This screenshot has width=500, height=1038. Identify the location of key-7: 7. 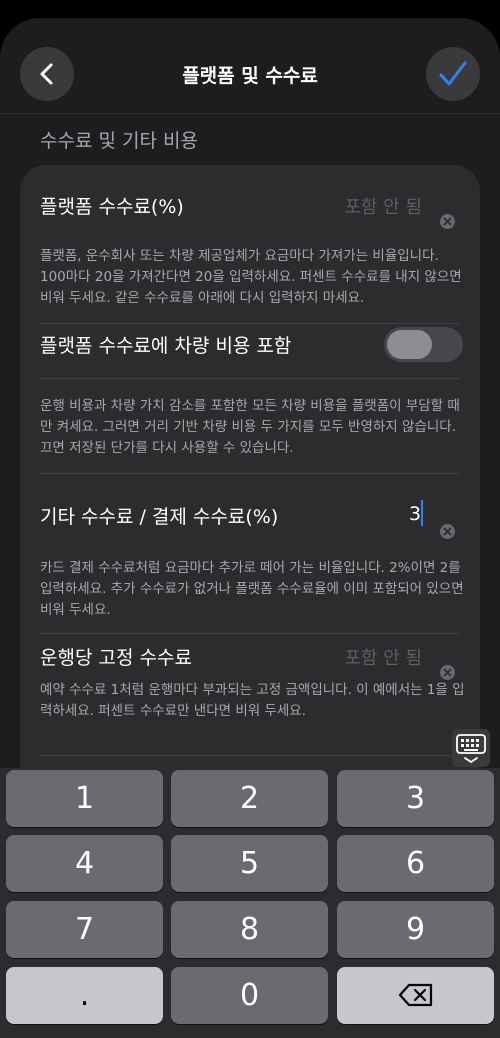
(84, 929).